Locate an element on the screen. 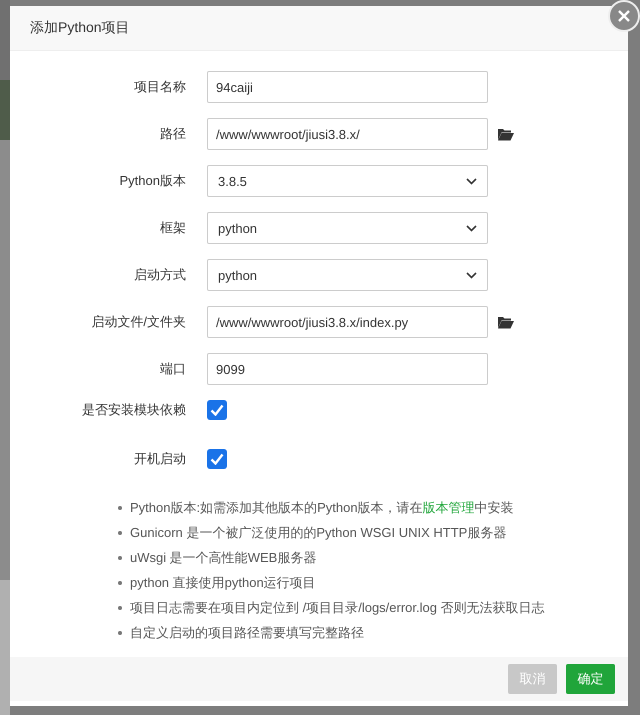  note-text: Python版本:如需添加其他版本的Python版本，请在版本管理中安装 is located at coordinates (322, 508).